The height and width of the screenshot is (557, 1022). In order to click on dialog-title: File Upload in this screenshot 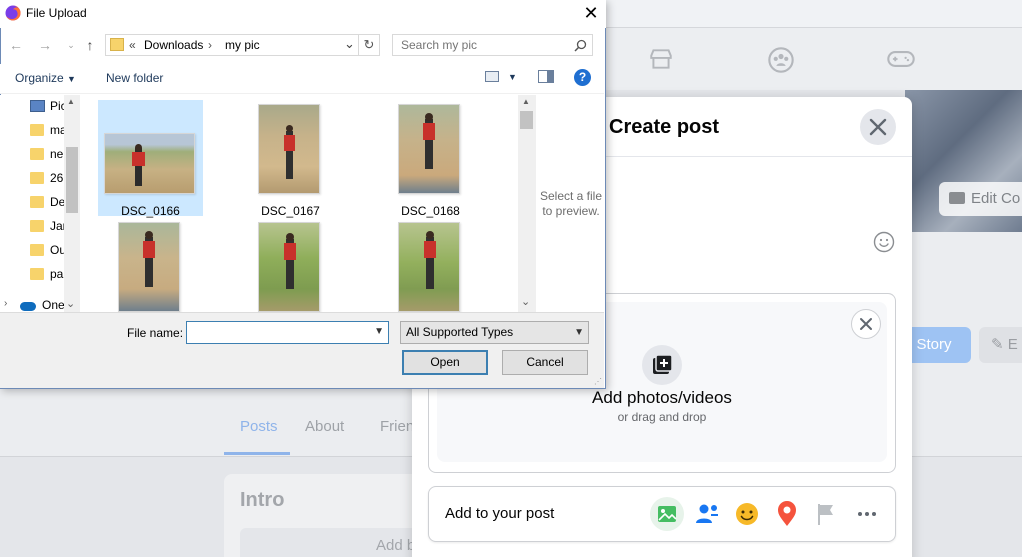, I will do `click(56, 13)`.